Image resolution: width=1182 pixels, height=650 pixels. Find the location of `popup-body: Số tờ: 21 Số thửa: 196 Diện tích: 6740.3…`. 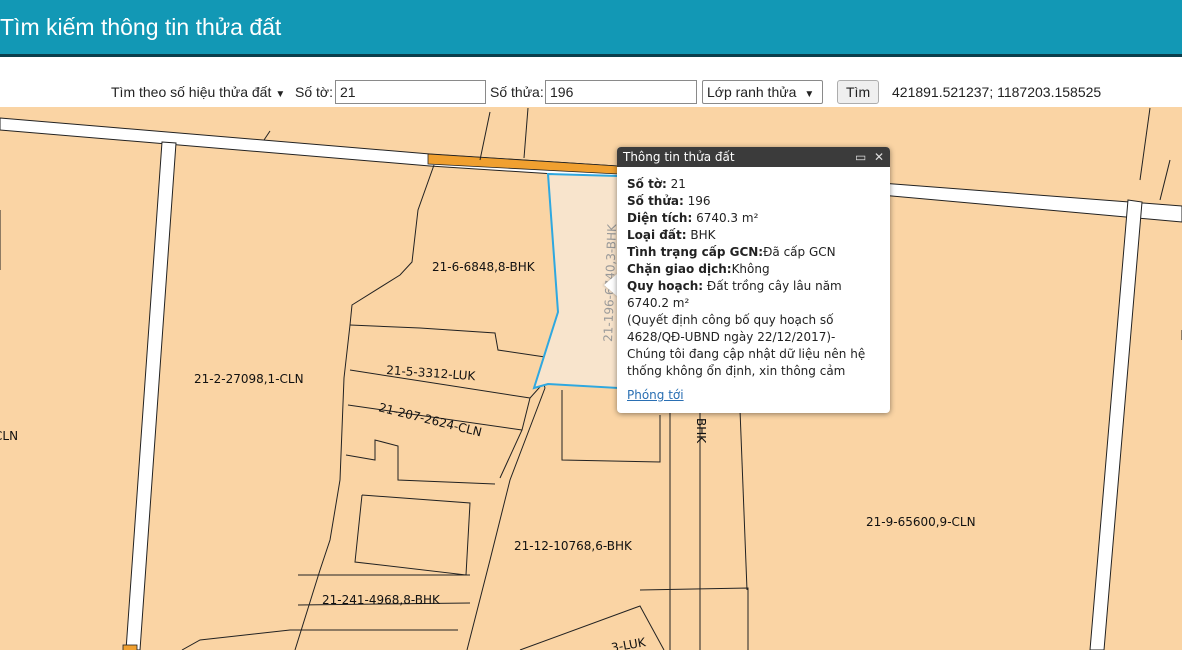

popup-body: Số tờ: 21 Số thửa: 196 Diện tích: 6740.3… is located at coordinates (753, 285).